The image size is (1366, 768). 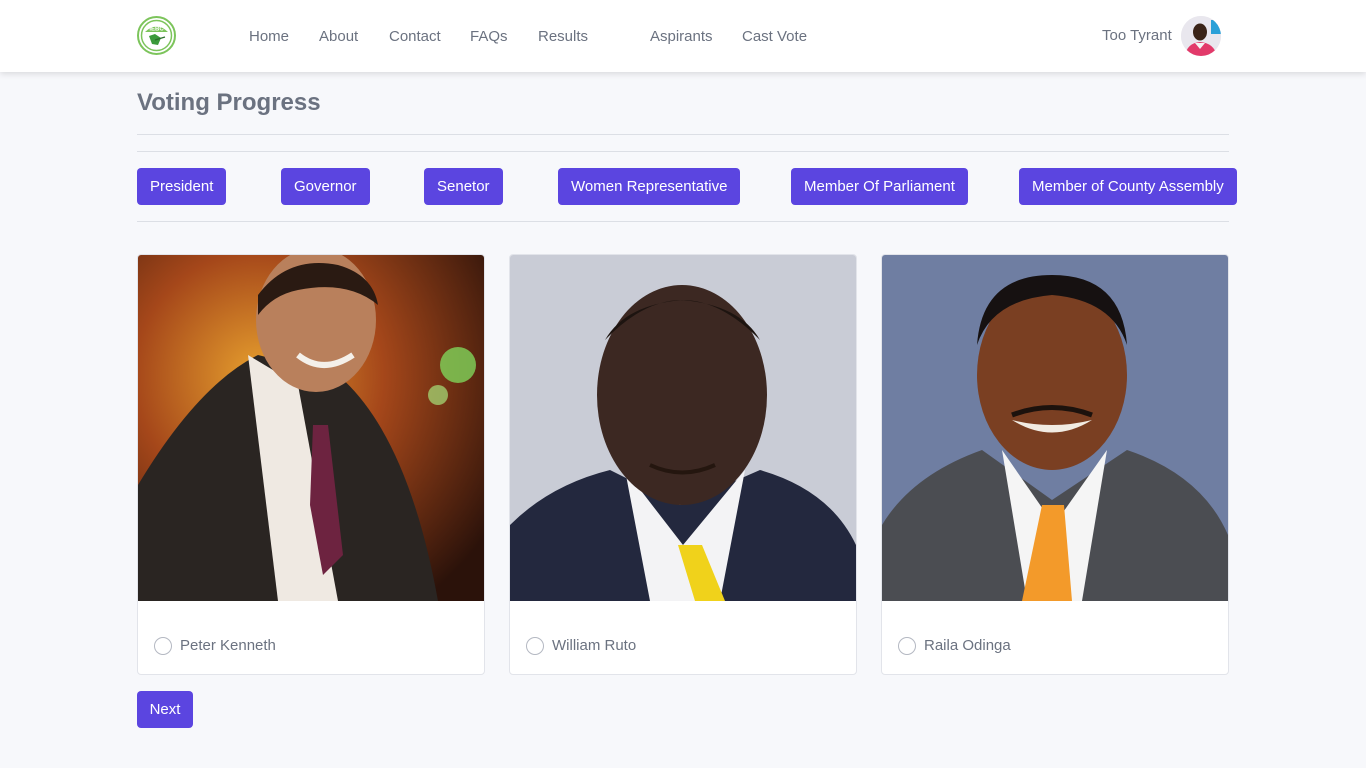 I want to click on user-name: Too Tyrant, so click(x=1137, y=35).